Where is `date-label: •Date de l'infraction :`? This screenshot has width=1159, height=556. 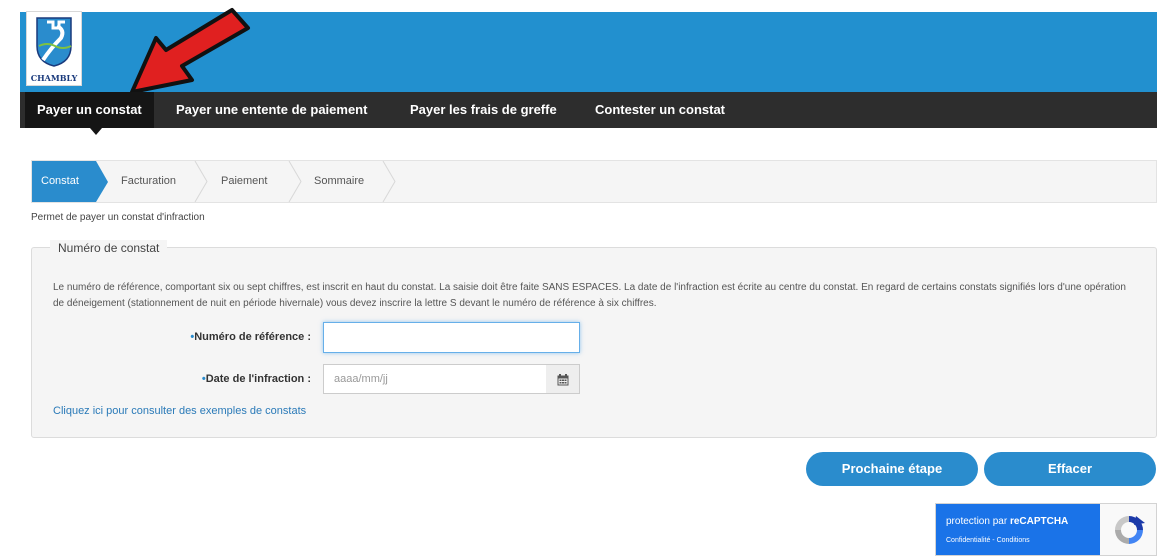 date-label: •Date de l'infraction : is located at coordinates (186, 379).